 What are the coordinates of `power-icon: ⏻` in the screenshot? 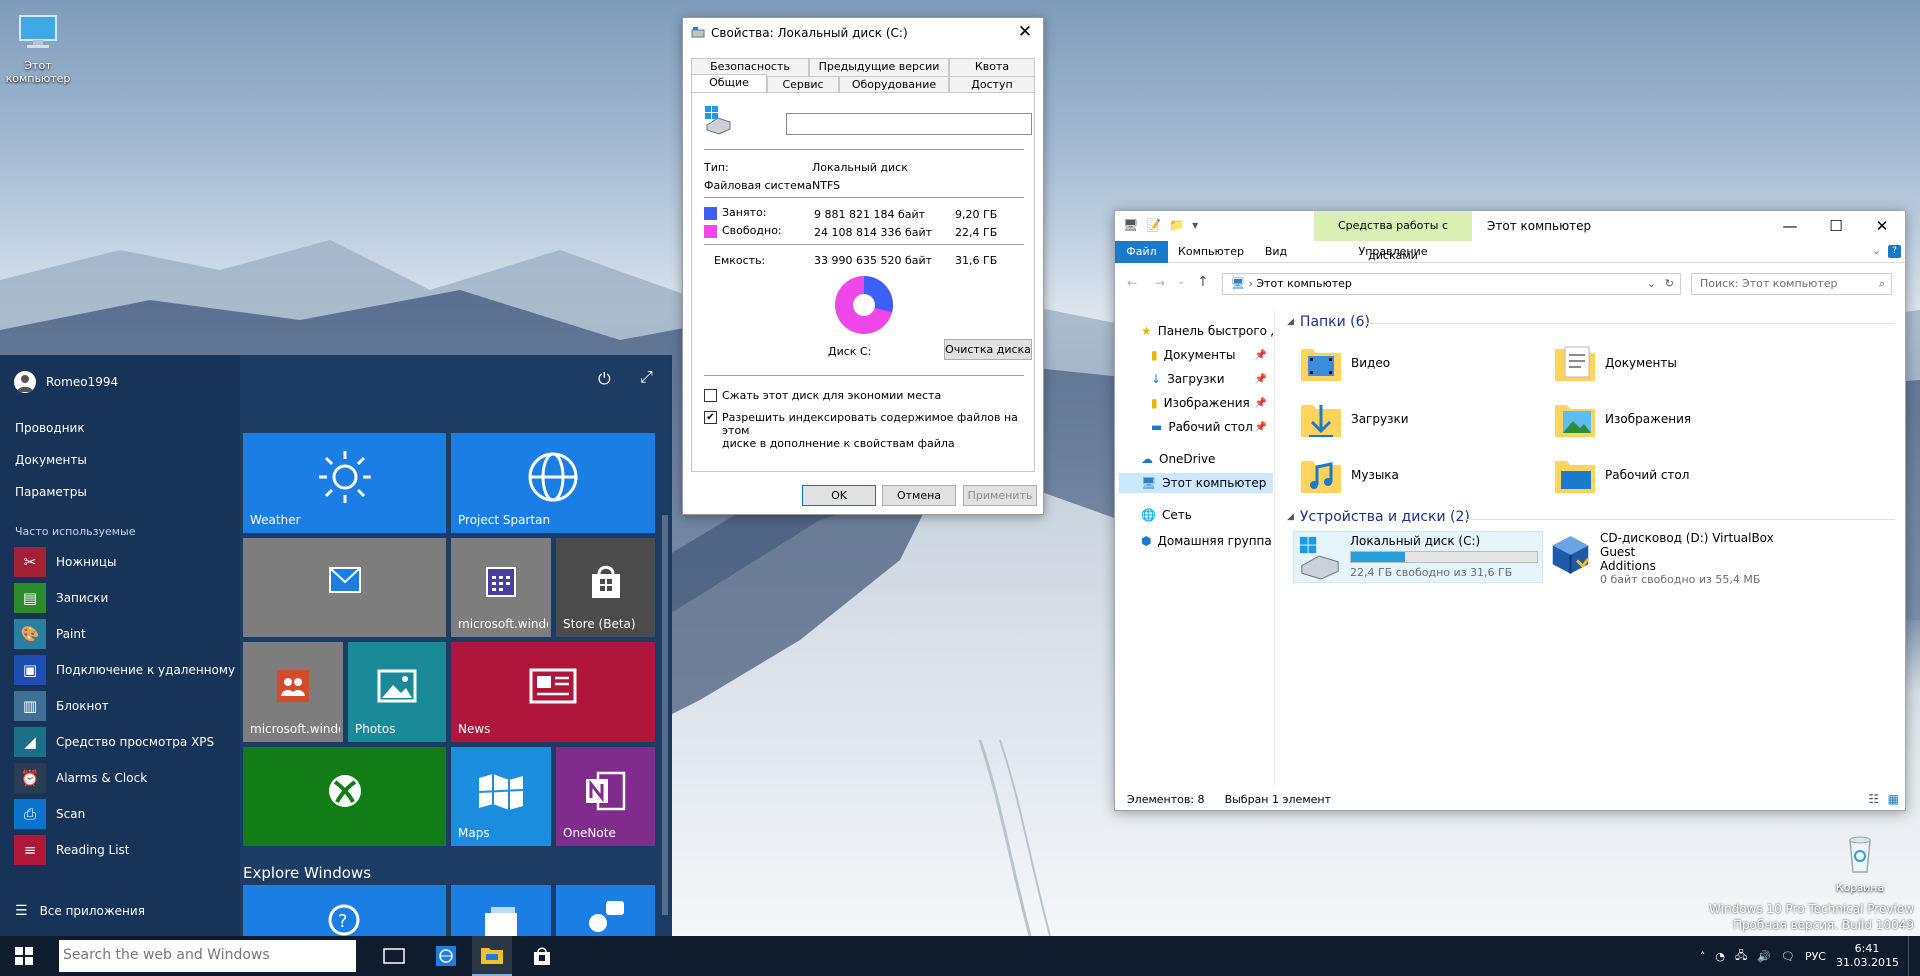 It's located at (604, 379).